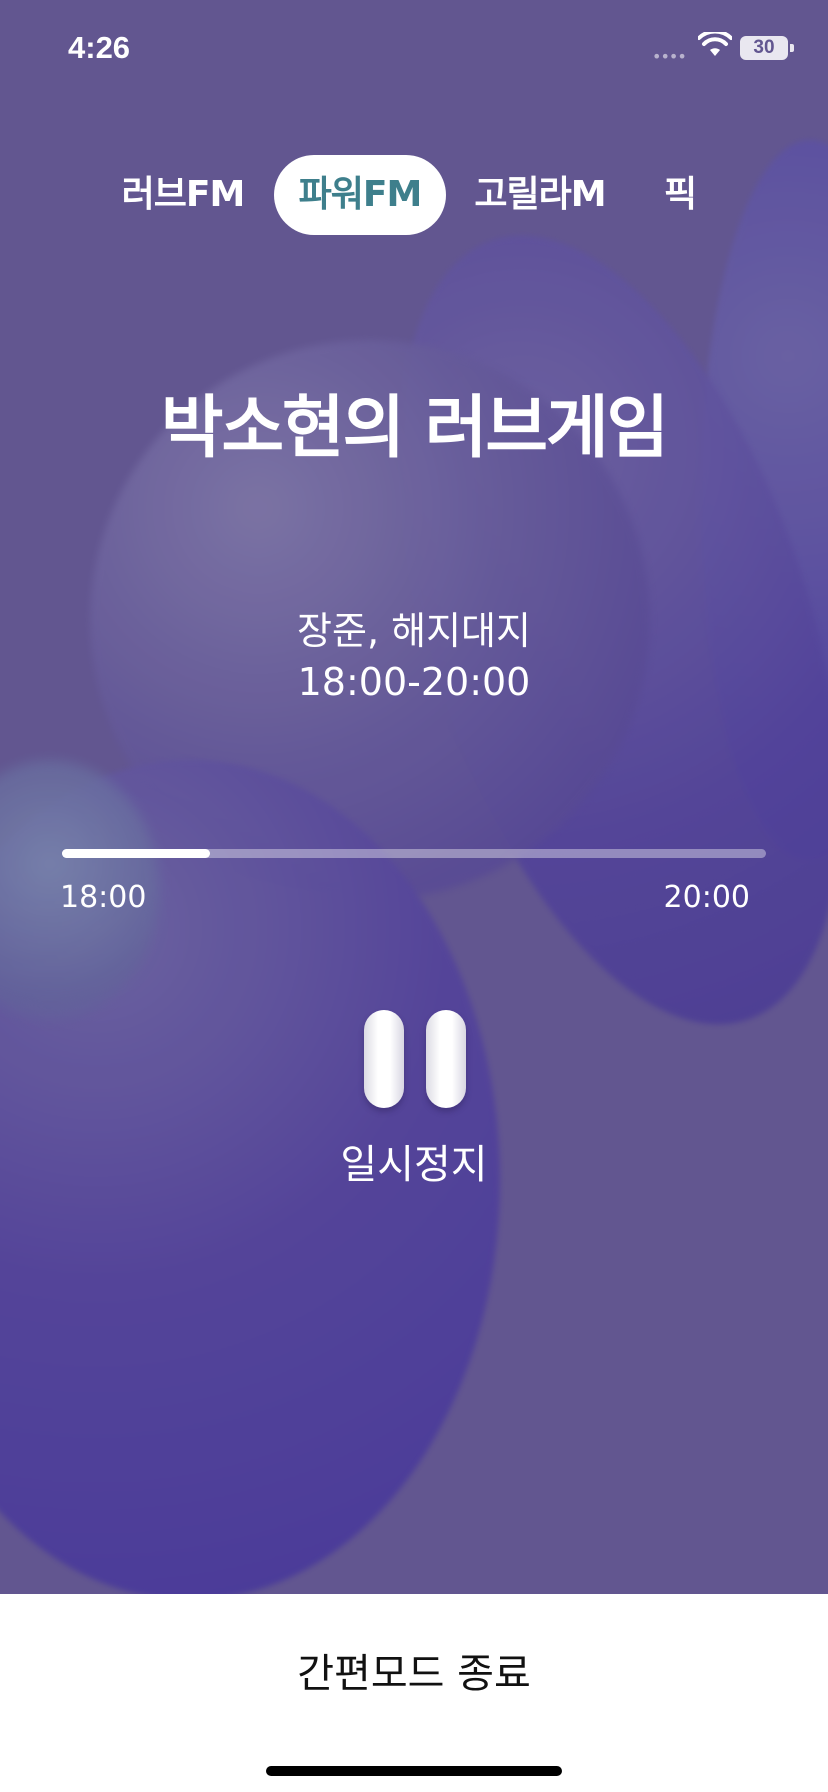  What do you see at coordinates (99, 47) in the screenshot?
I see `status-time: 4:26` at bounding box center [99, 47].